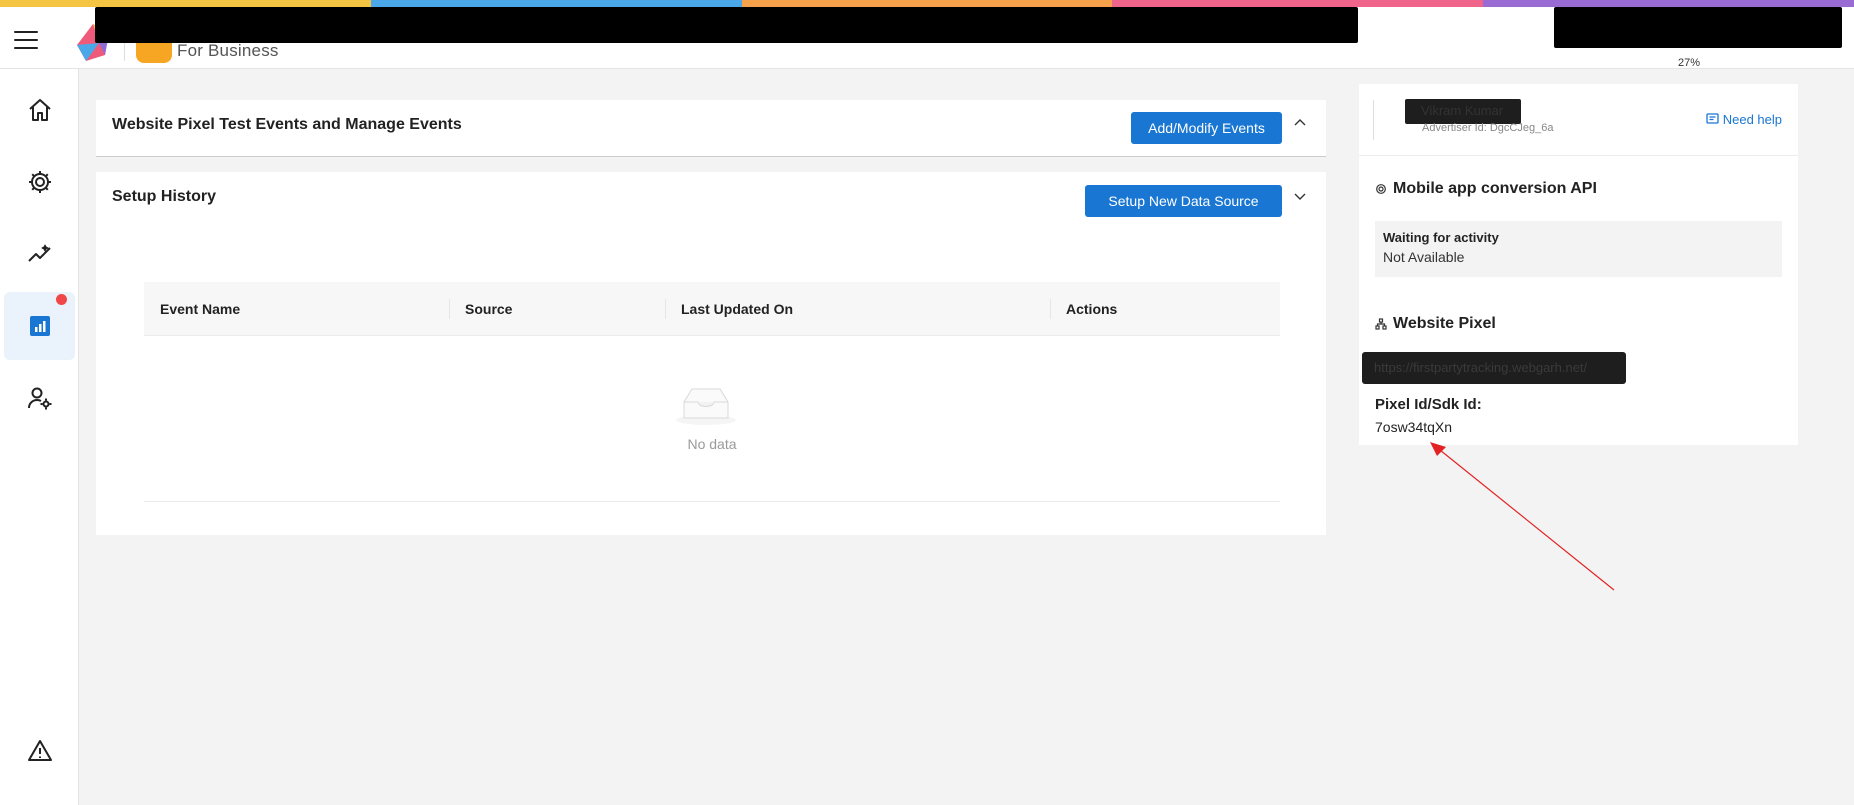  What do you see at coordinates (1165, 309) in the screenshot?
I see `column-header-actions: Actions` at bounding box center [1165, 309].